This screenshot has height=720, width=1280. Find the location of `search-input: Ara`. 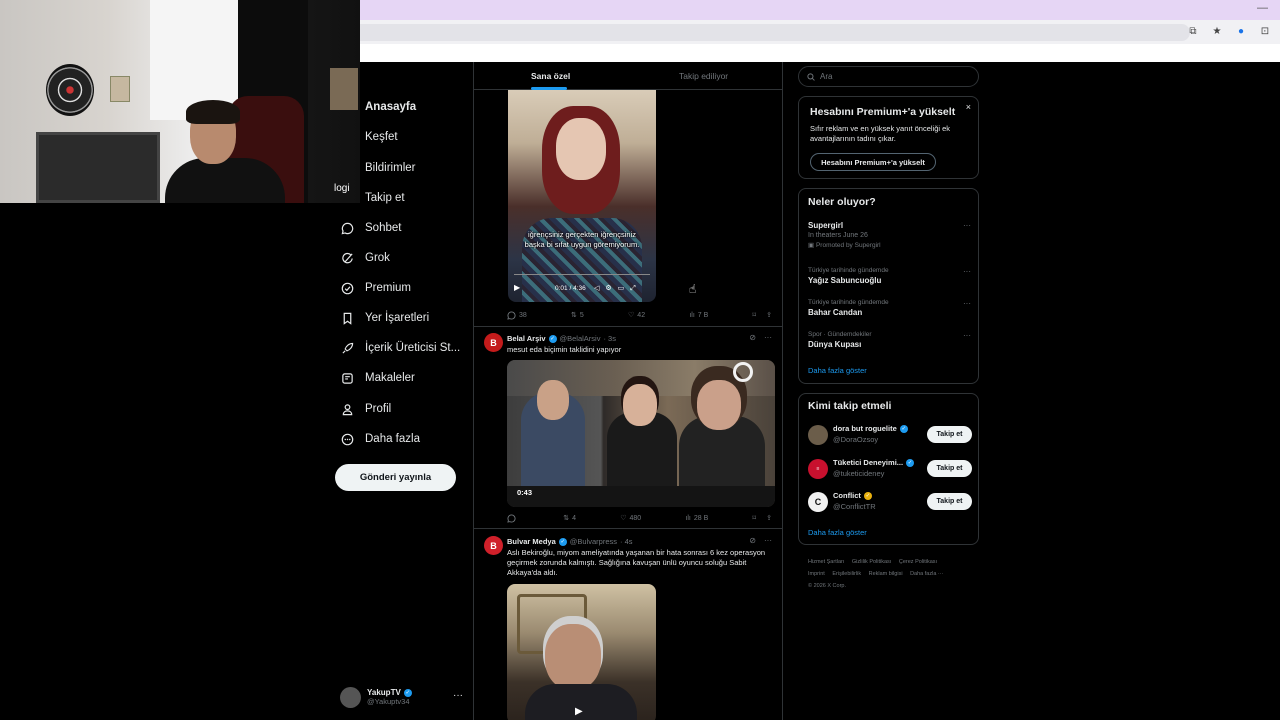

search-input: Ara is located at coordinates (888, 76).